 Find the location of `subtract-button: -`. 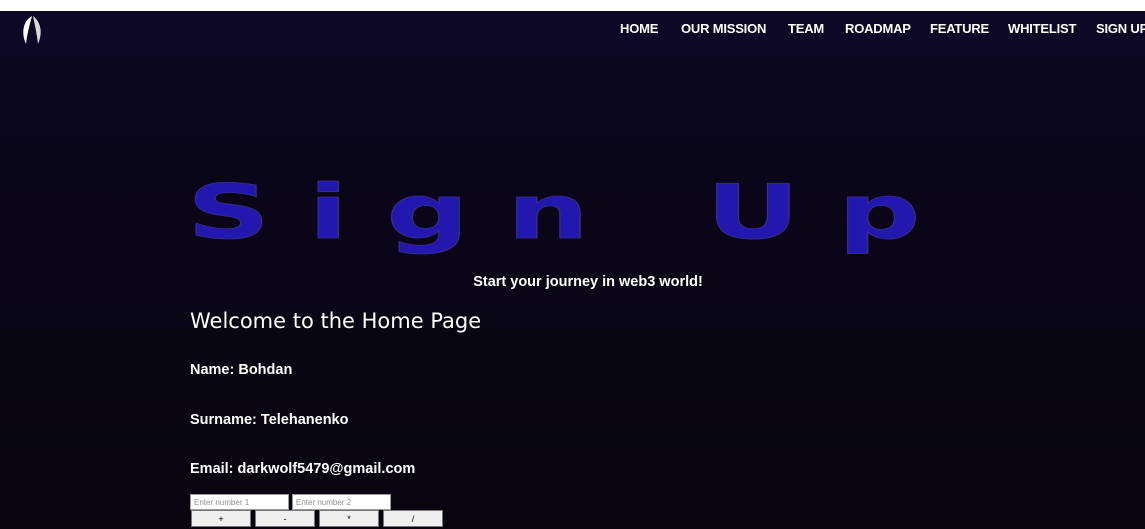

subtract-button: - is located at coordinates (285, 518).